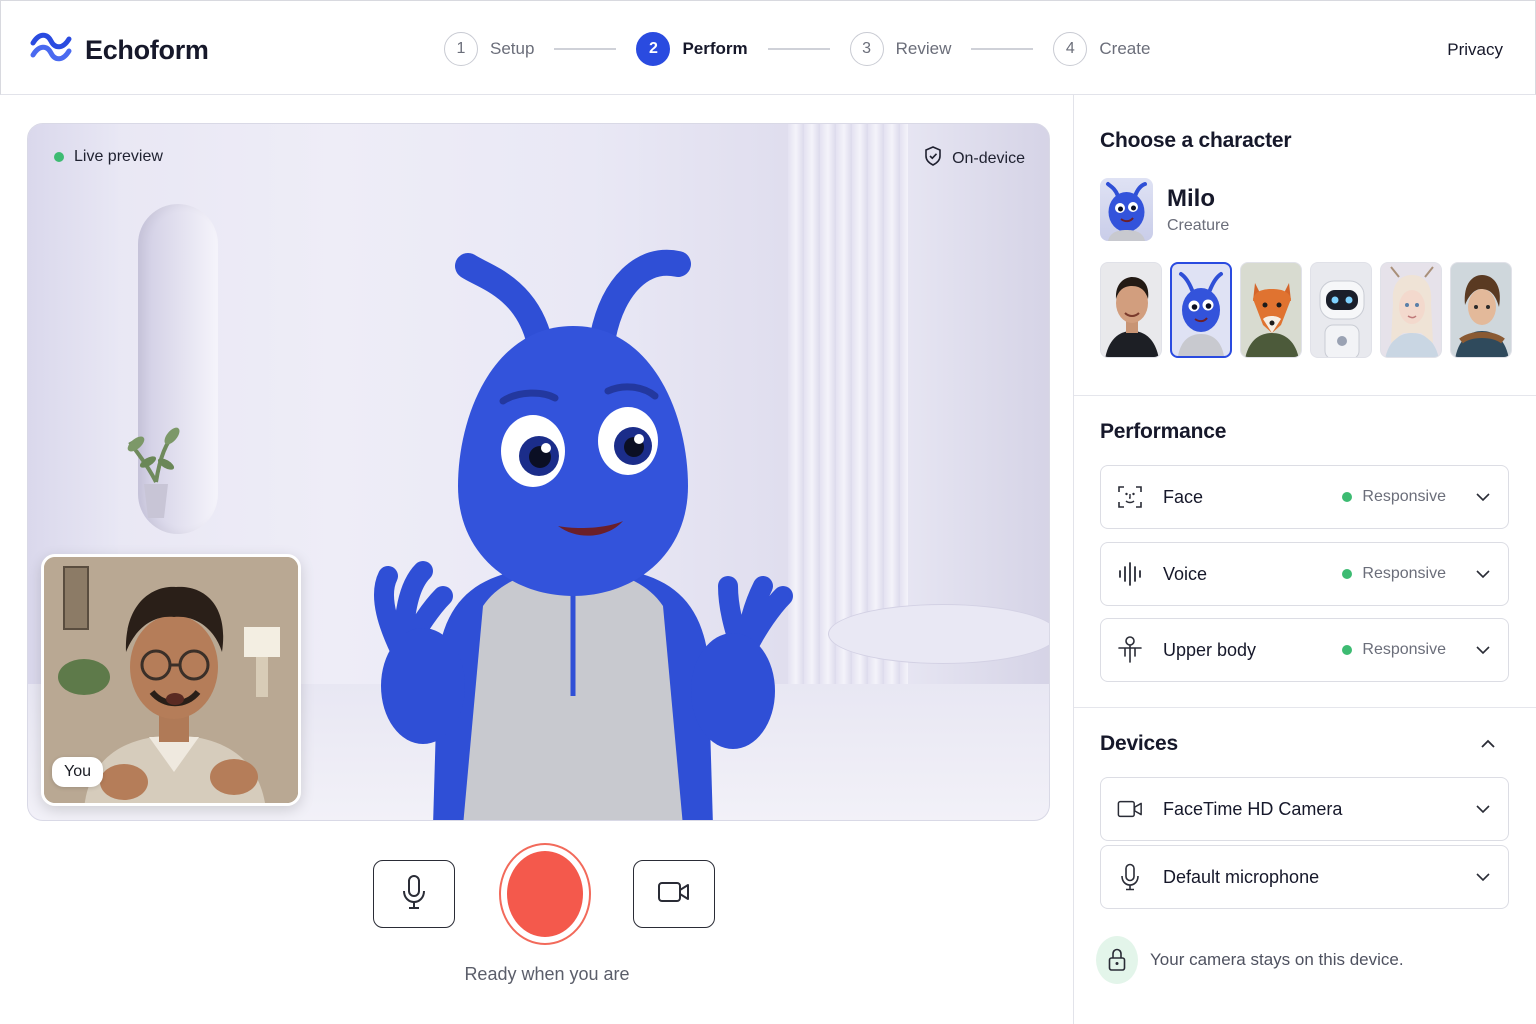 The height and width of the screenshot is (1024, 1536). I want to click on performance-voice-status: Responsive, so click(1394, 574).